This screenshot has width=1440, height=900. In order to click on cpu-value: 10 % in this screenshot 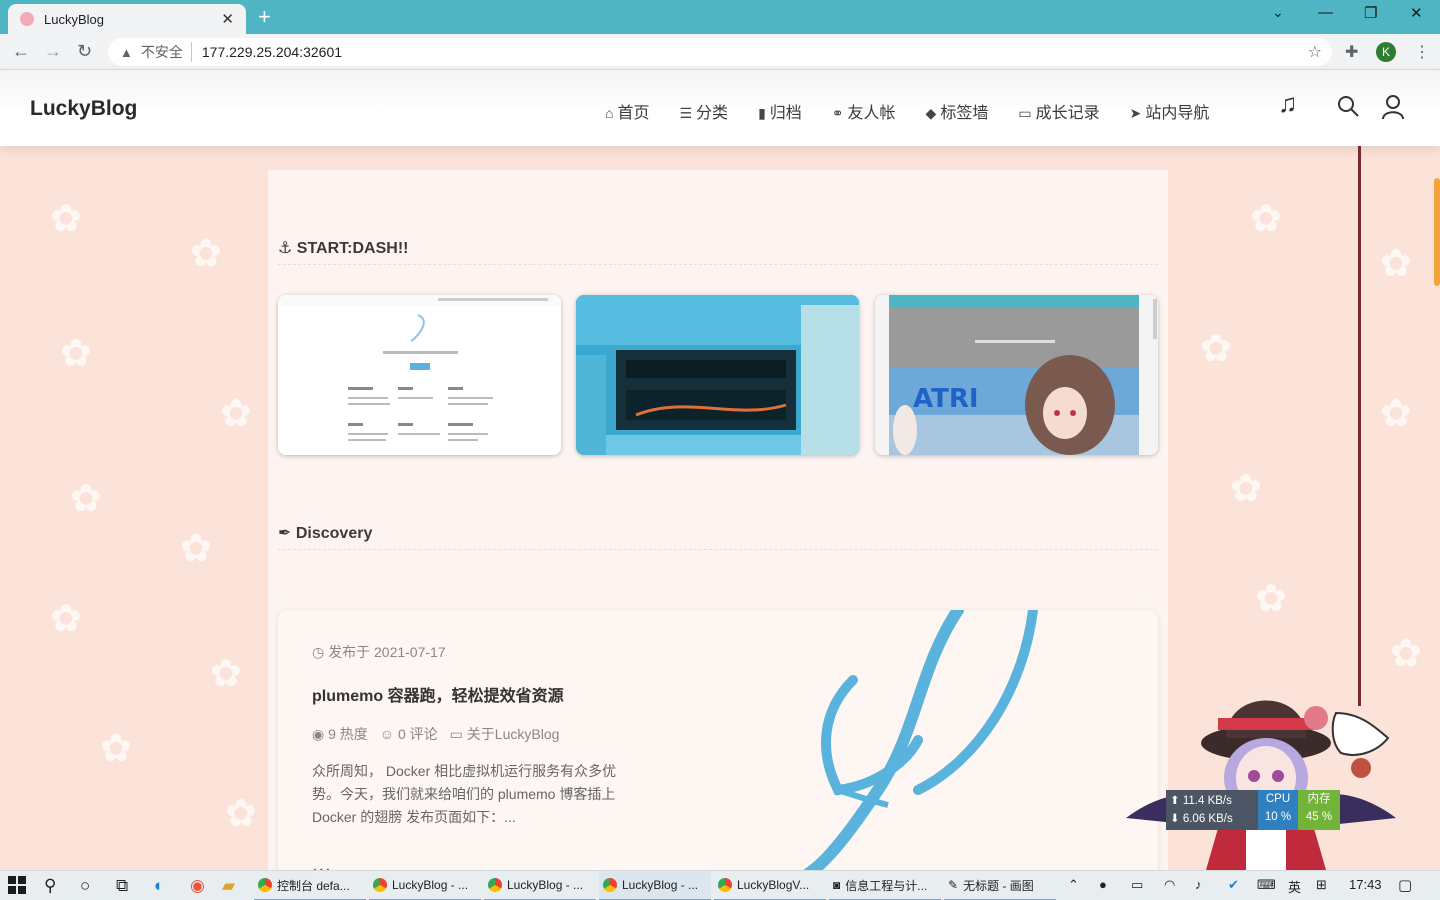, I will do `click(1278, 817)`.